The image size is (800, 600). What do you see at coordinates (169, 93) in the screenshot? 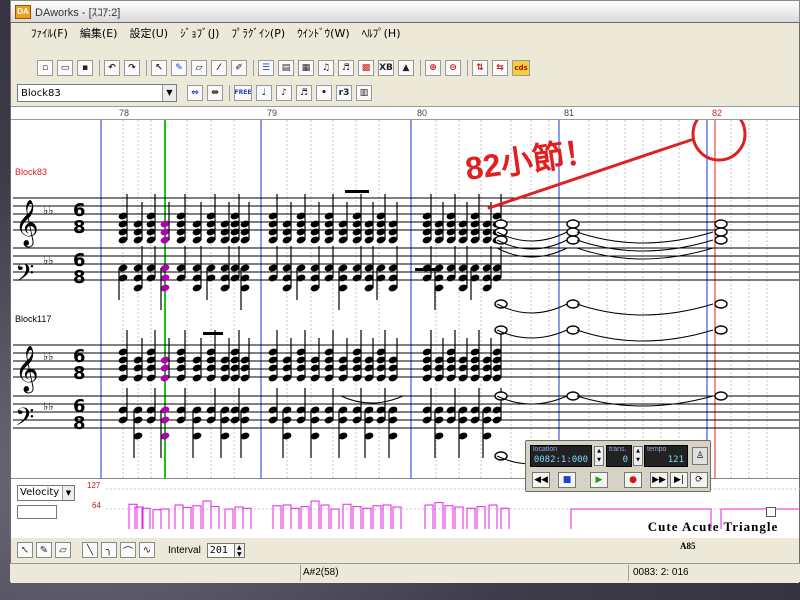
I see `chevron-down-icon: ▼` at bounding box center [169, 93].